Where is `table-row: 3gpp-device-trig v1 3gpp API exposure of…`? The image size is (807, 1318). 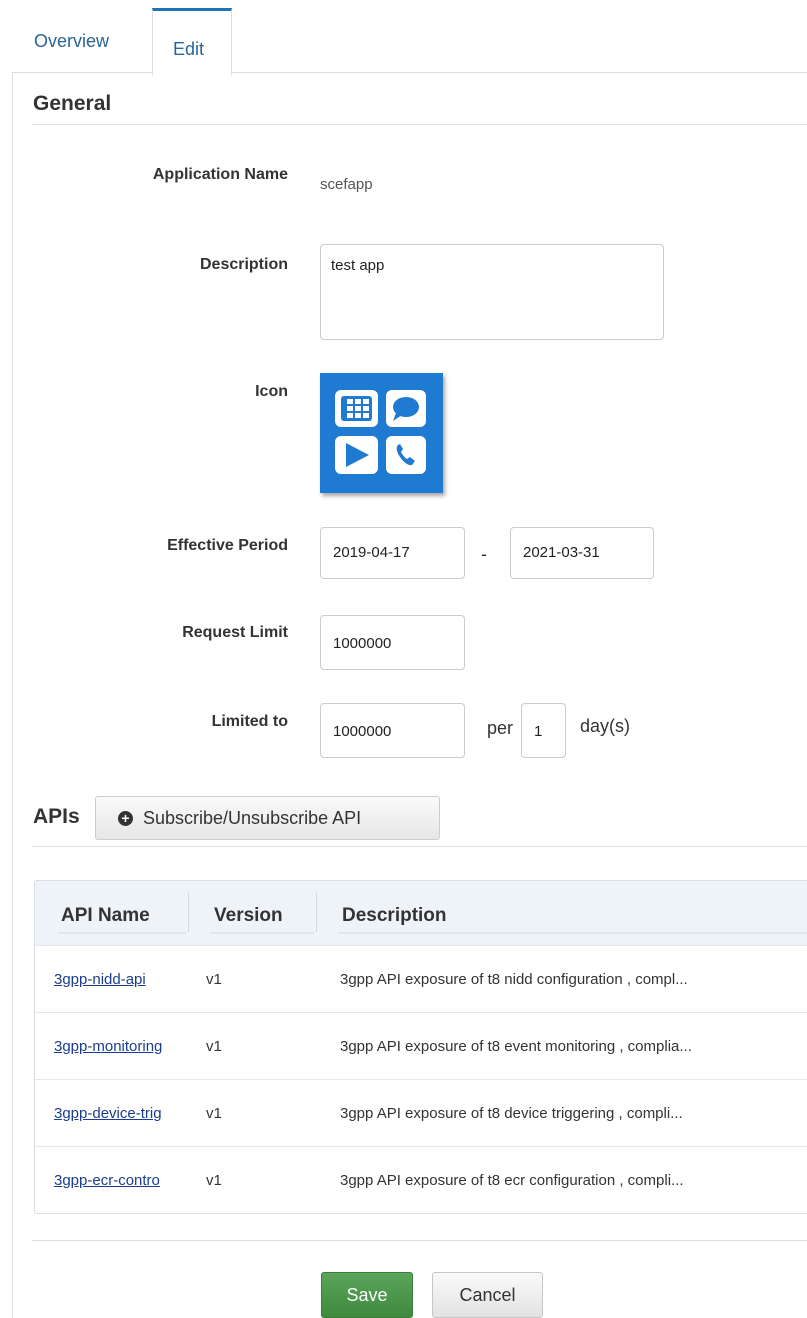 table-row: 3gpp-device-trig v1 3gpp API exposure of… is located at coordinates (421, 1113).